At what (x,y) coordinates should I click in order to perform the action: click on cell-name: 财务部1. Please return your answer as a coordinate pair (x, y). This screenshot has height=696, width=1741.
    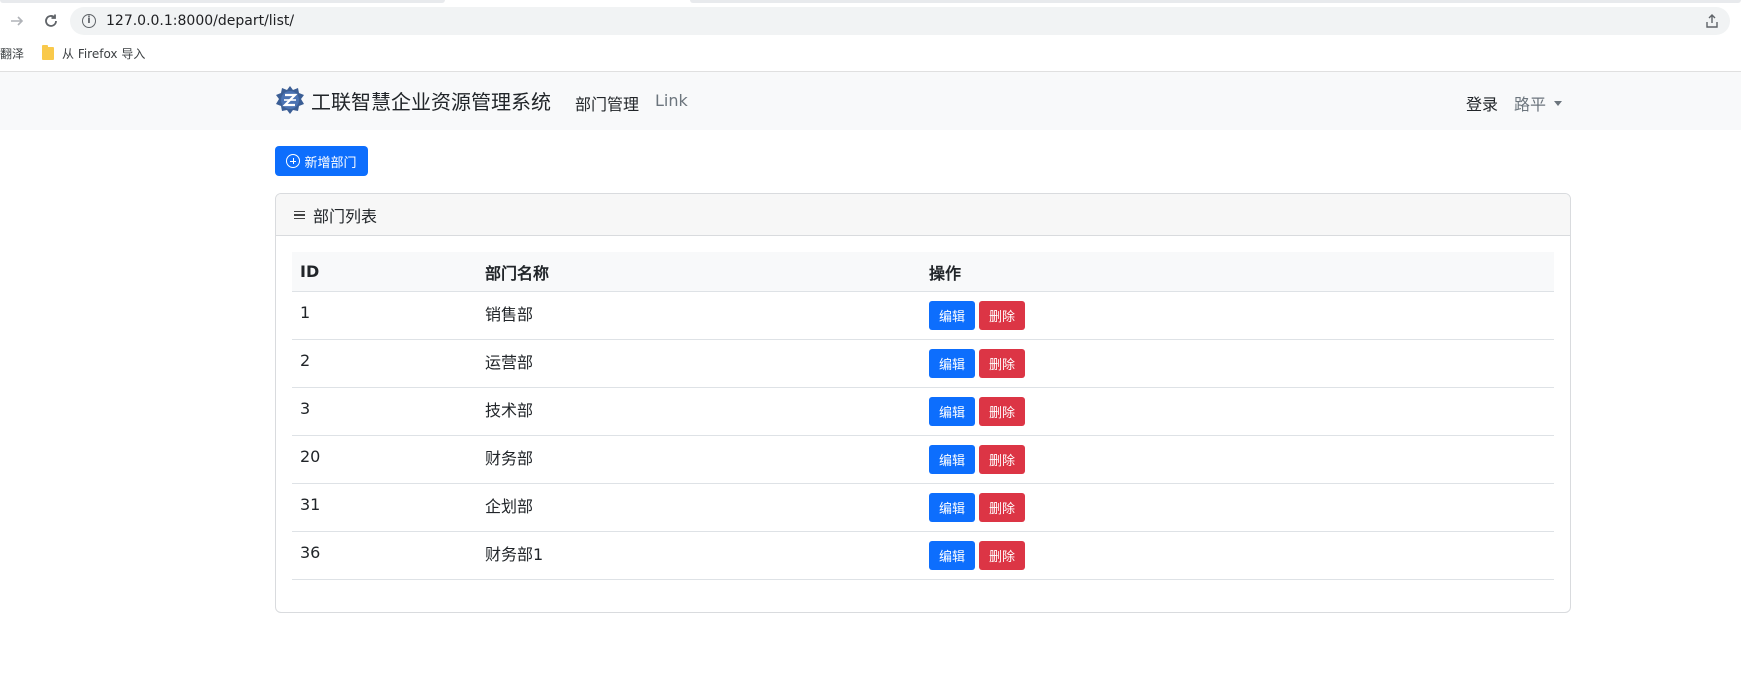
    Looking at the image, I should click on (514, 554).